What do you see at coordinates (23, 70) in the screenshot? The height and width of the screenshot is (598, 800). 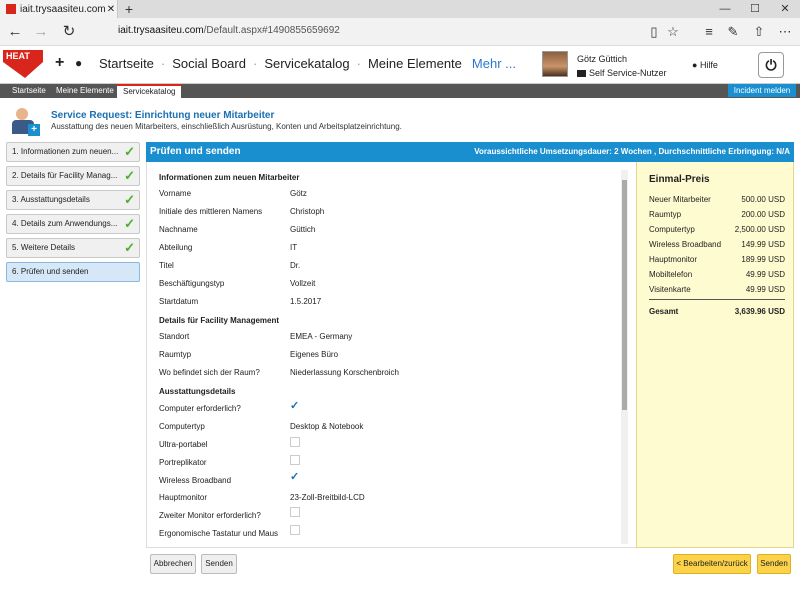 I see `logo-triangle` at bounding box center [23, 70].